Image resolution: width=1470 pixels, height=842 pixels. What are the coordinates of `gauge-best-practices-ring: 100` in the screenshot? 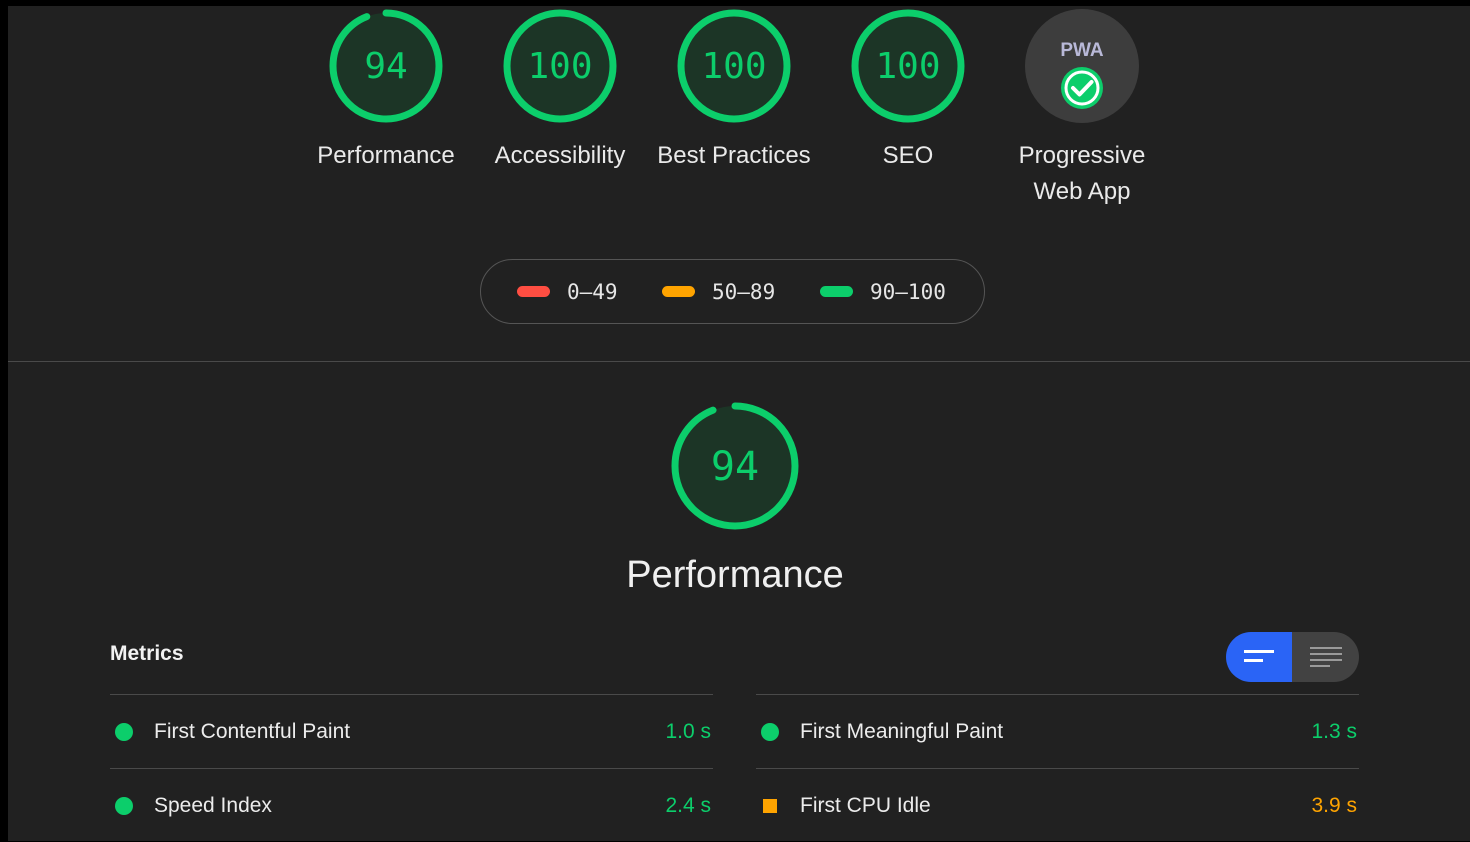 It's located at (734, 66).